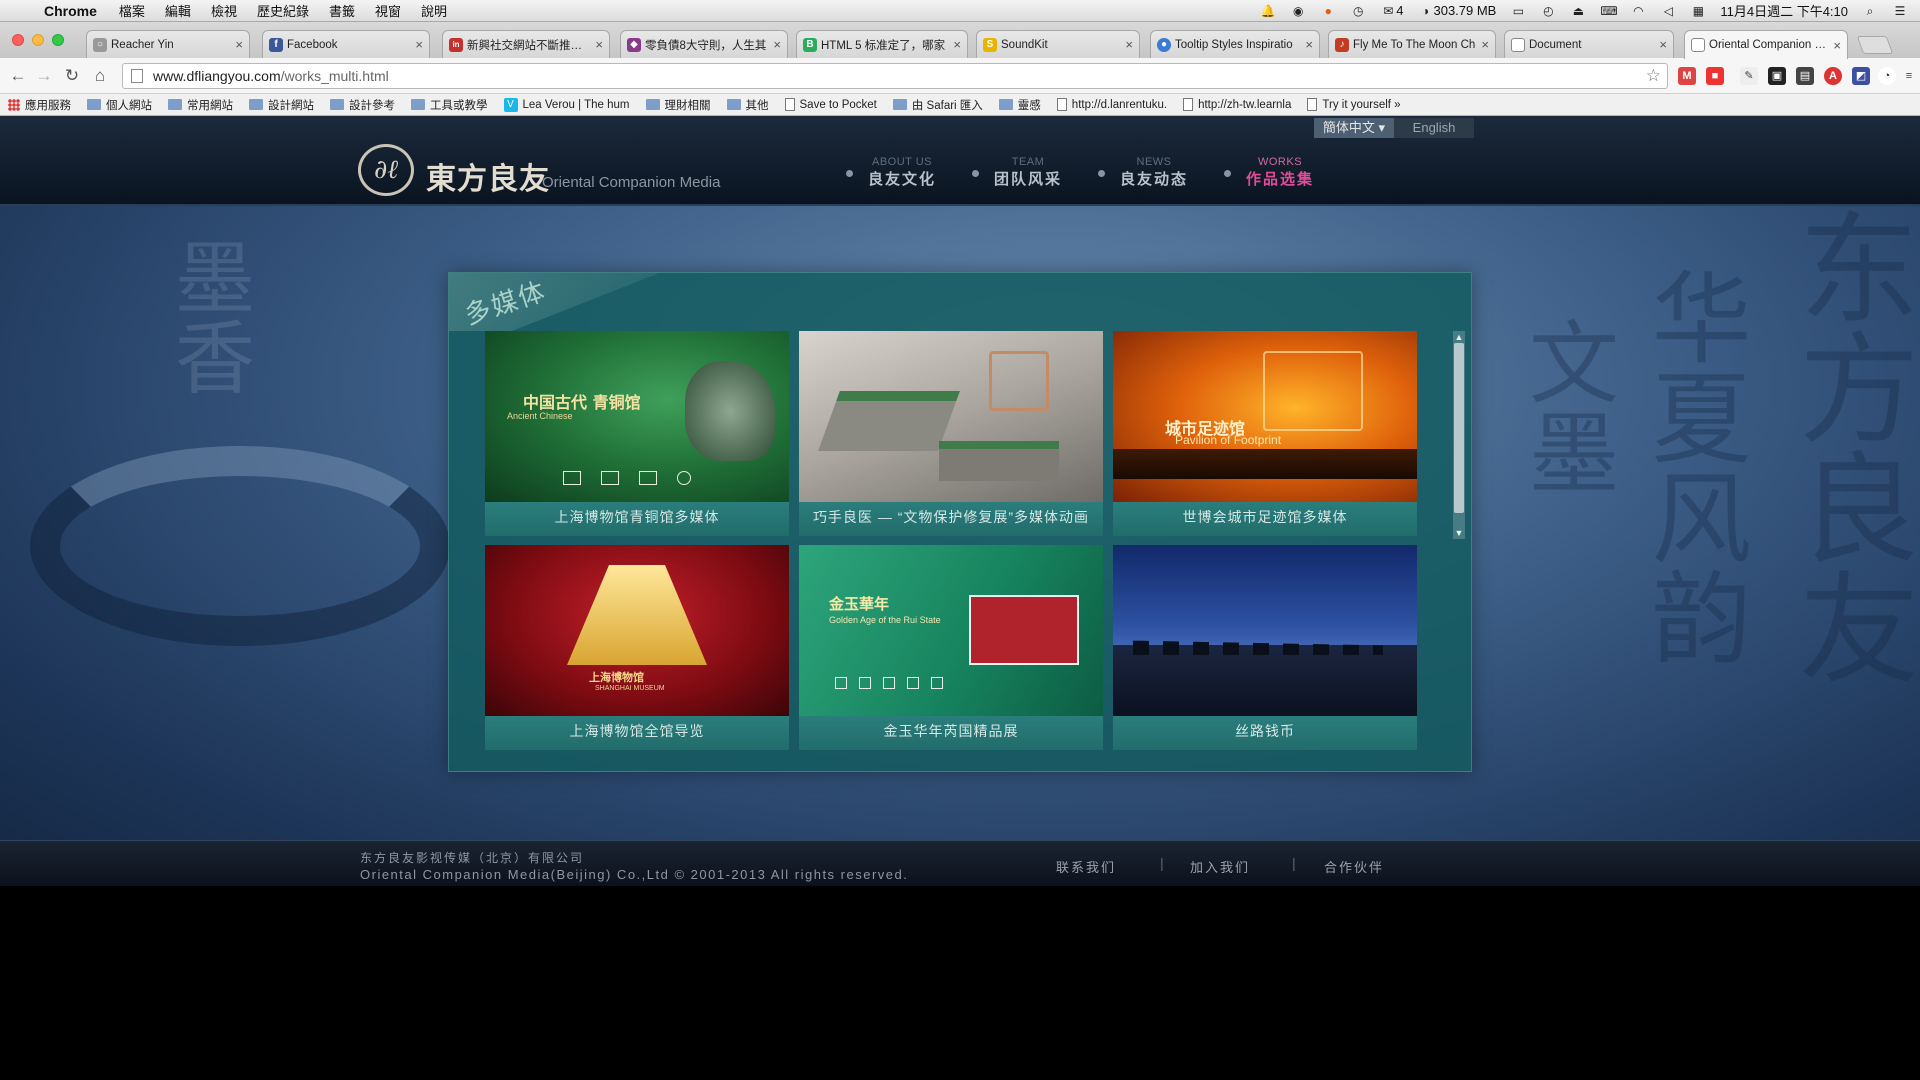 The width and height of the screenshot is (1920, 1080). Describe the element at coordinates (1086, 866) in the screenshot. I see `footer-link-contact: 联系我们` at that location.